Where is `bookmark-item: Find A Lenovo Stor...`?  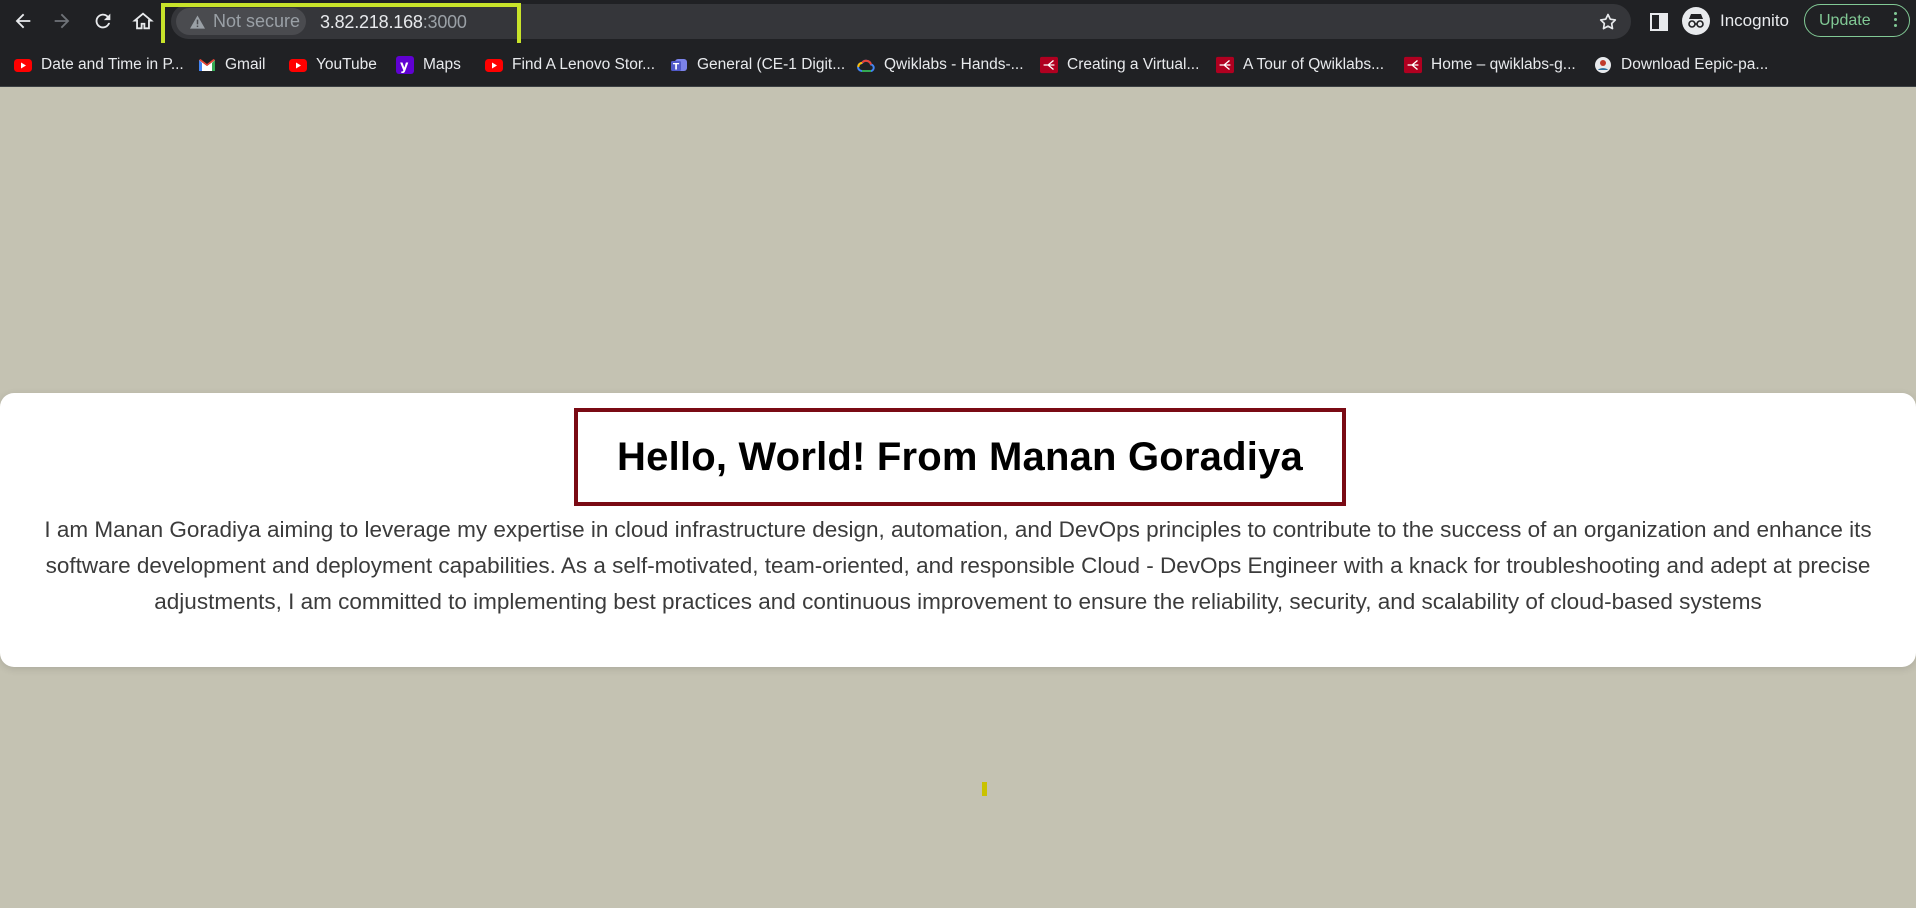
bookmark-item: Find A Lenovo Stor... is located at coordinates (570, 65).